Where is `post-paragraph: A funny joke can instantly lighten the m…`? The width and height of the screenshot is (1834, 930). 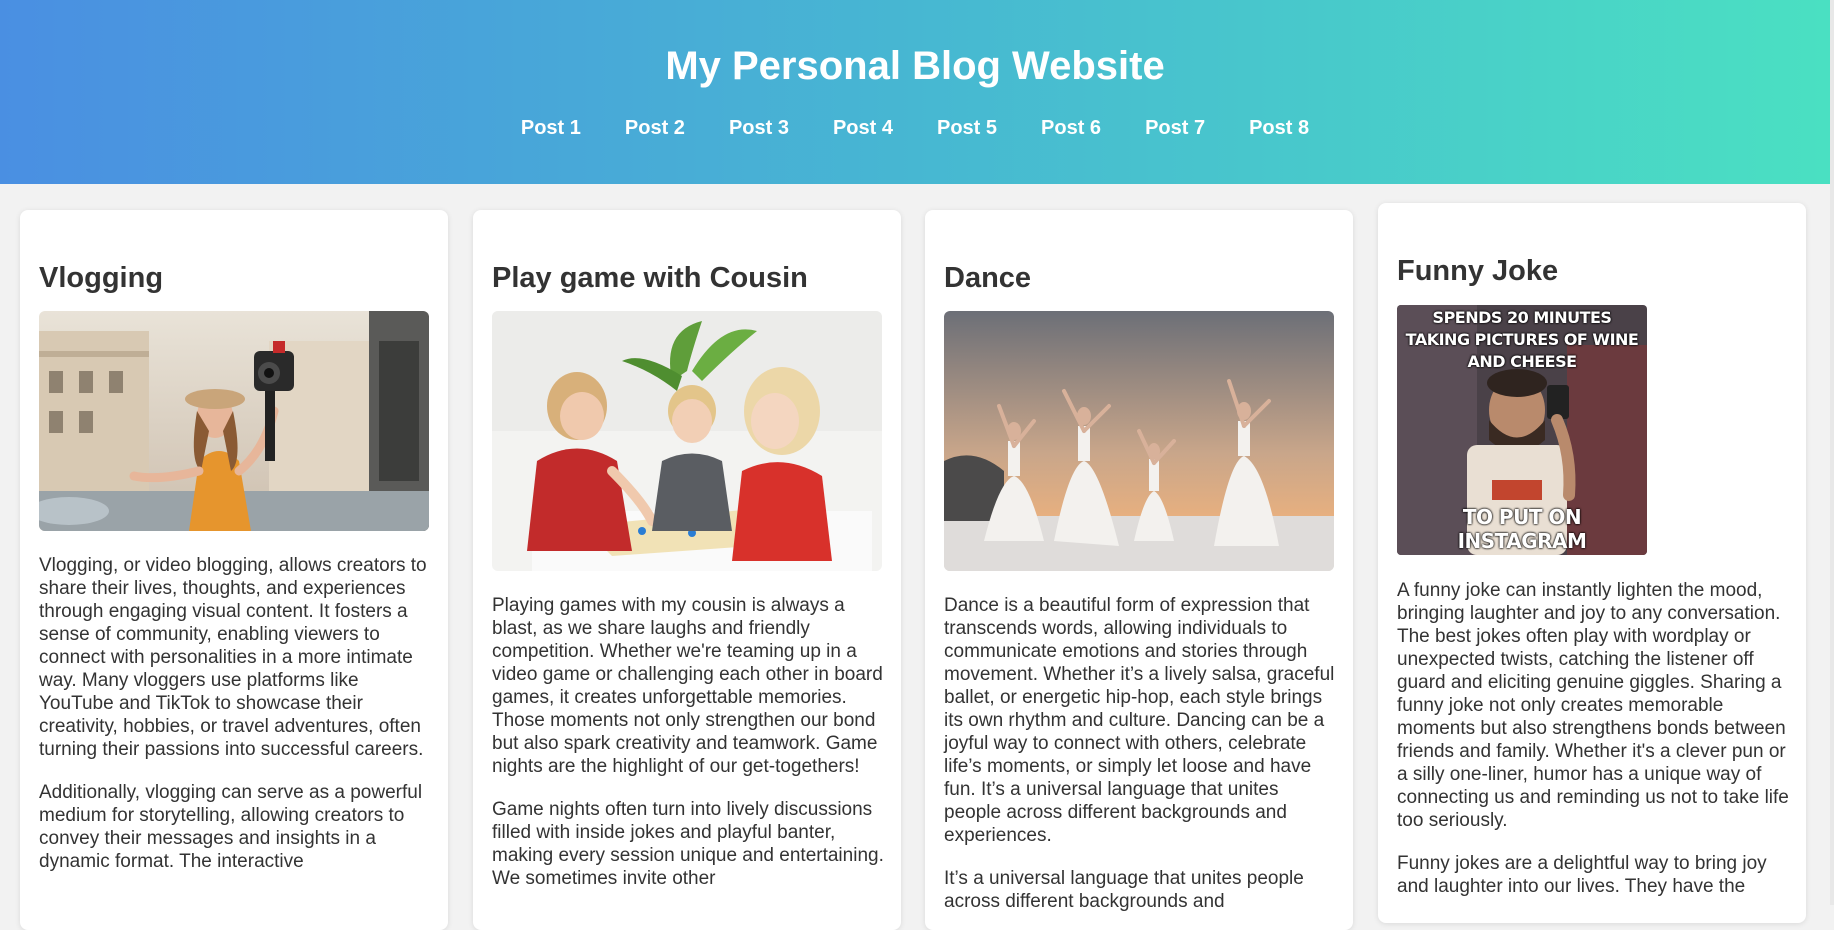 post-paragraph: A funny joke can instantly lighten the m… is located at coordinates (1593, 705).